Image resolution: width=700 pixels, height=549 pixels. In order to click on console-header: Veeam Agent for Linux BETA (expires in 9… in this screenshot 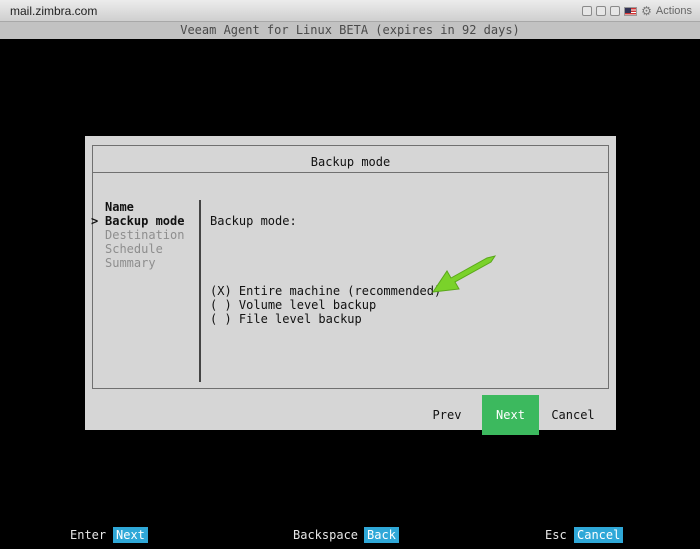, I will do `click(350, 30)`.